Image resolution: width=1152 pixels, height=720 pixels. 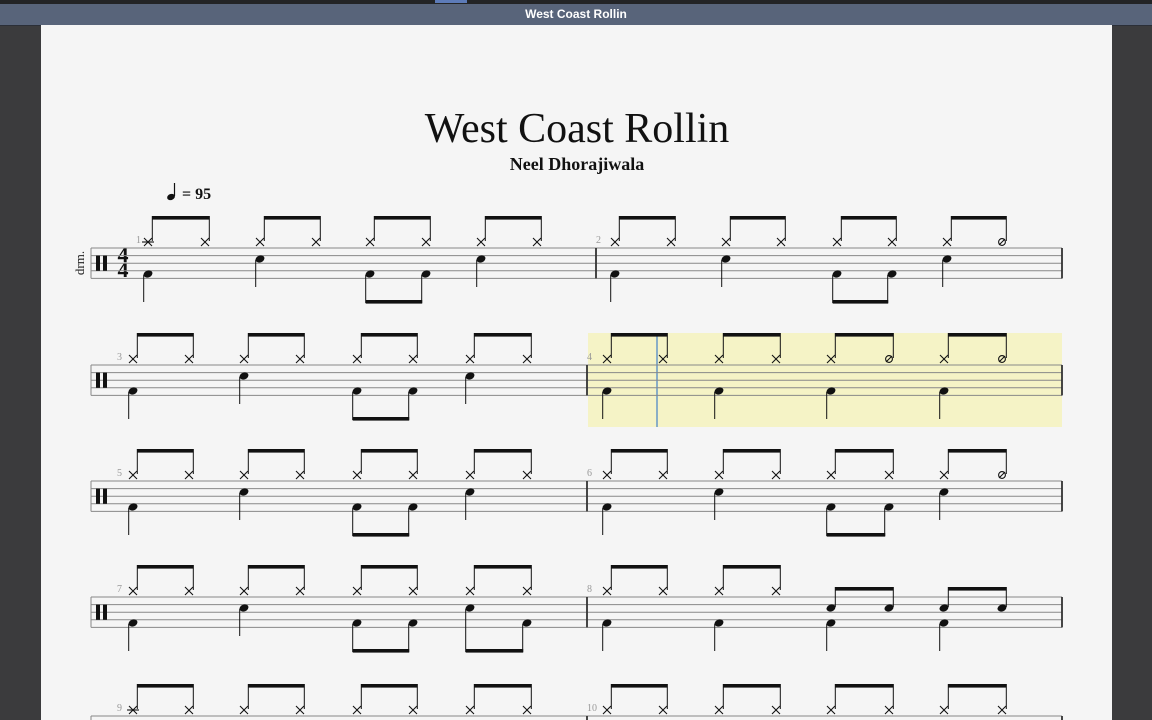 What do you see at coordinates (339, 260) in the screenshot?
I see `measure-1: 1` at bounding box center [339, 260].